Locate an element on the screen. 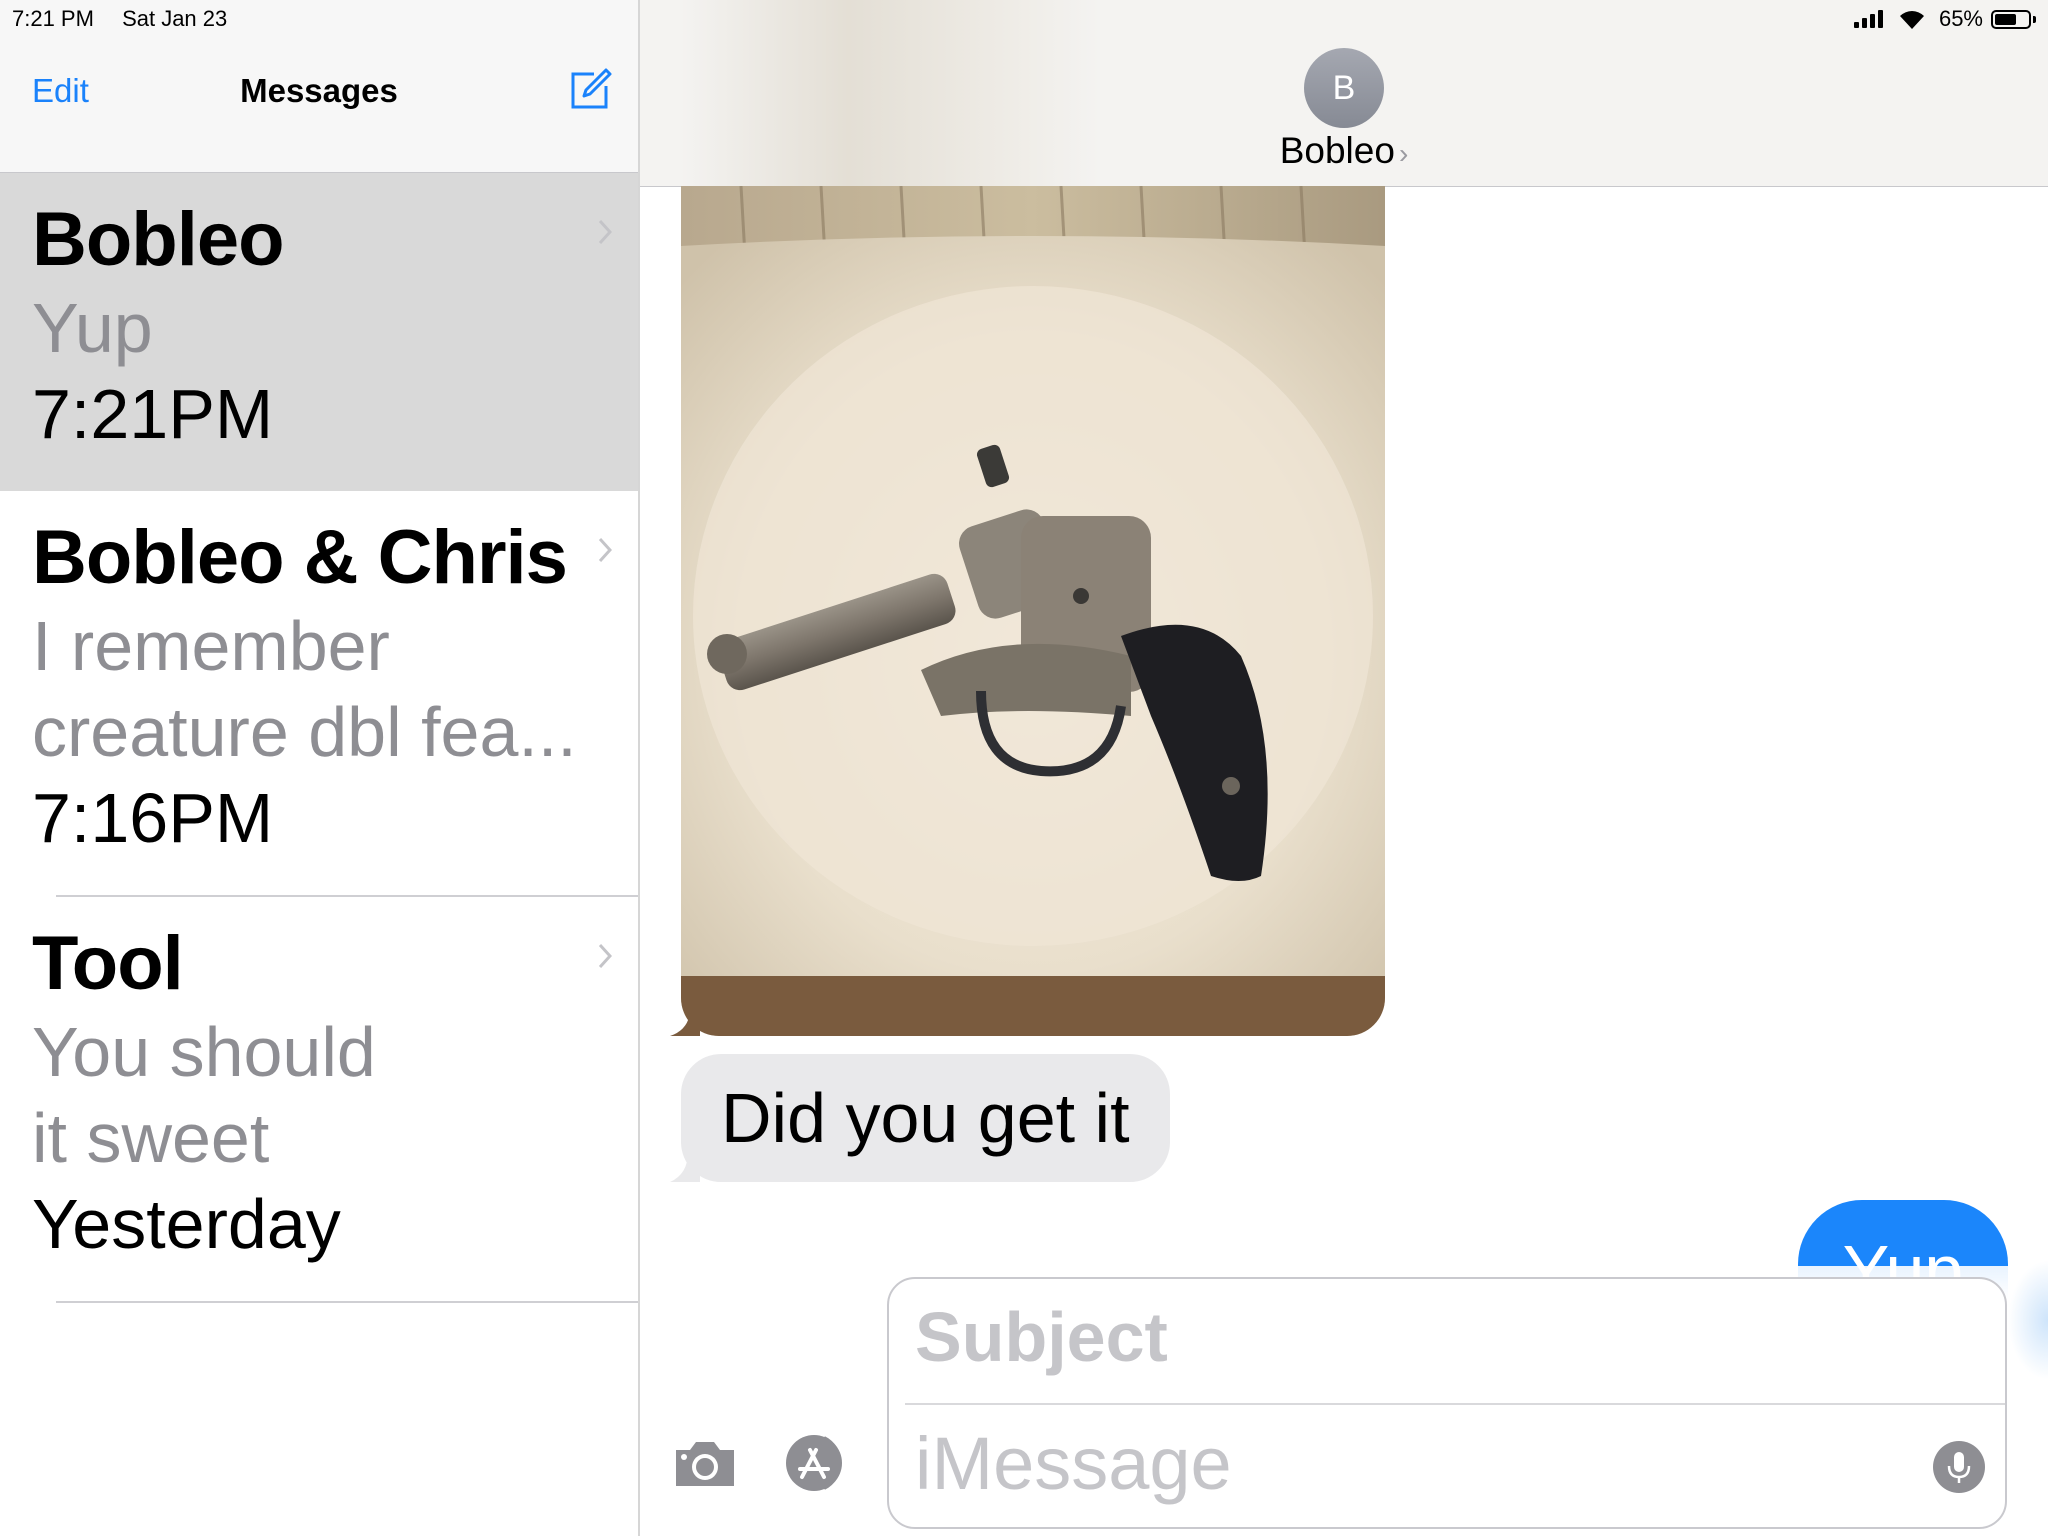  app-store-icon is located at coordinates (817, 1463).